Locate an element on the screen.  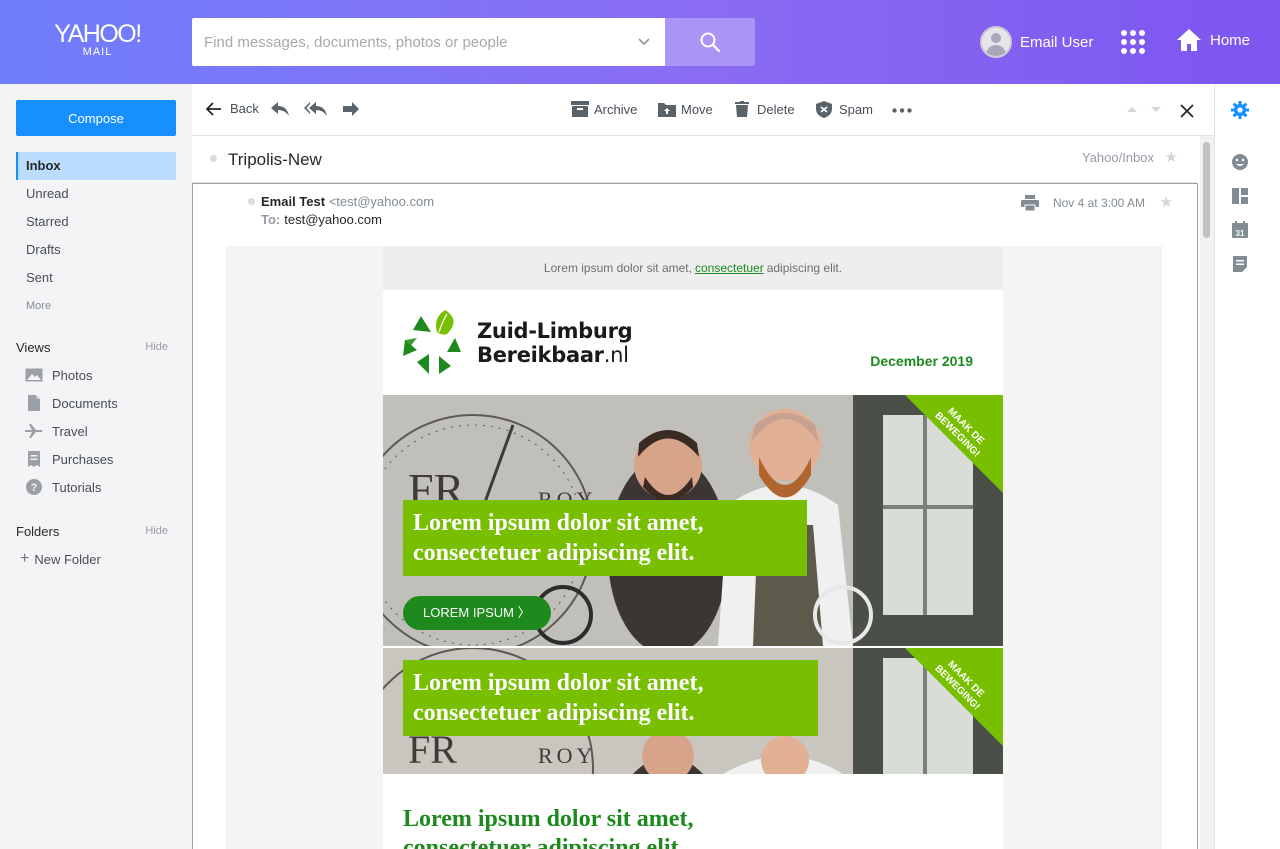
view-purchases: Purchases is located at coordinates (71, 459).